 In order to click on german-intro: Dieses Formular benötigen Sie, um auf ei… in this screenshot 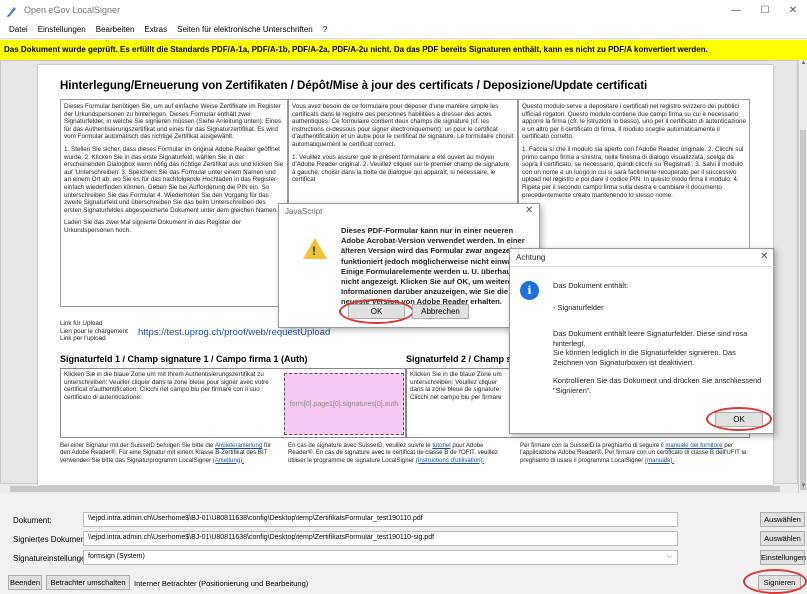, I will do `click(173, 122)`.